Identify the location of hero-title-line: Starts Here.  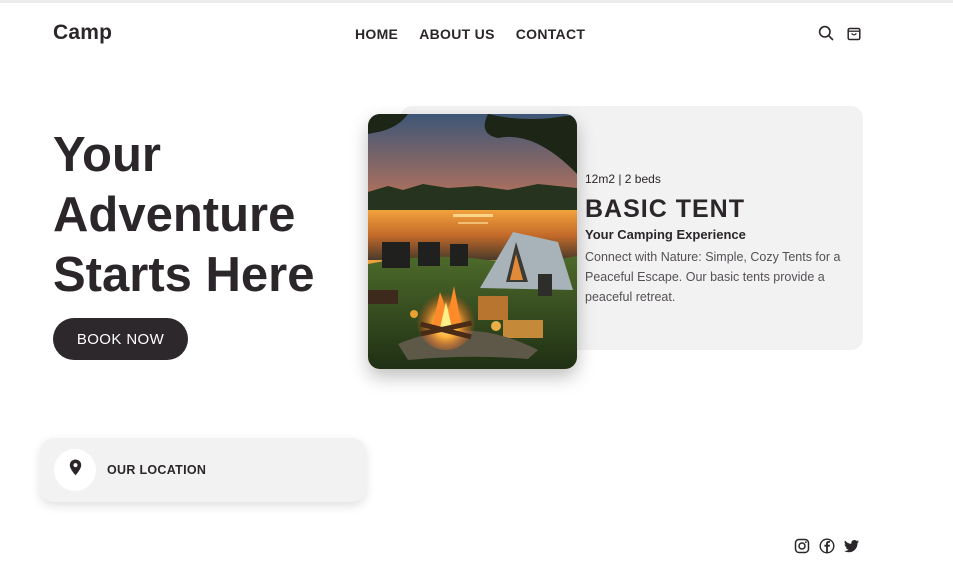
(184, 275).